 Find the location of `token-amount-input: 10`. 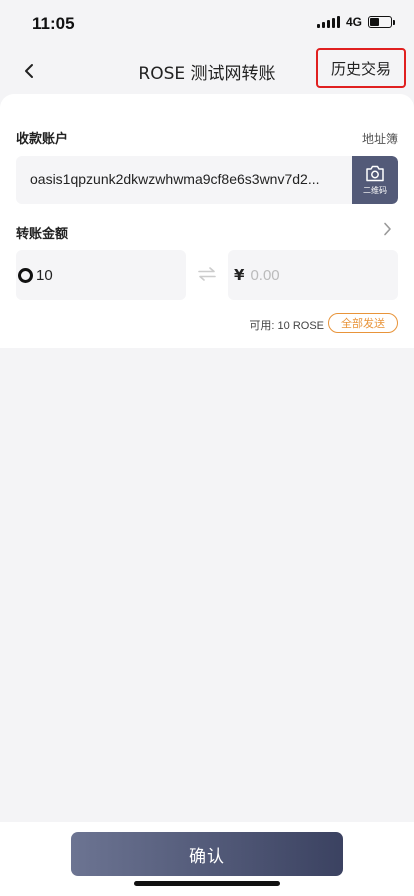

token-amount-input: 10 is located at coordinates (101, 275).